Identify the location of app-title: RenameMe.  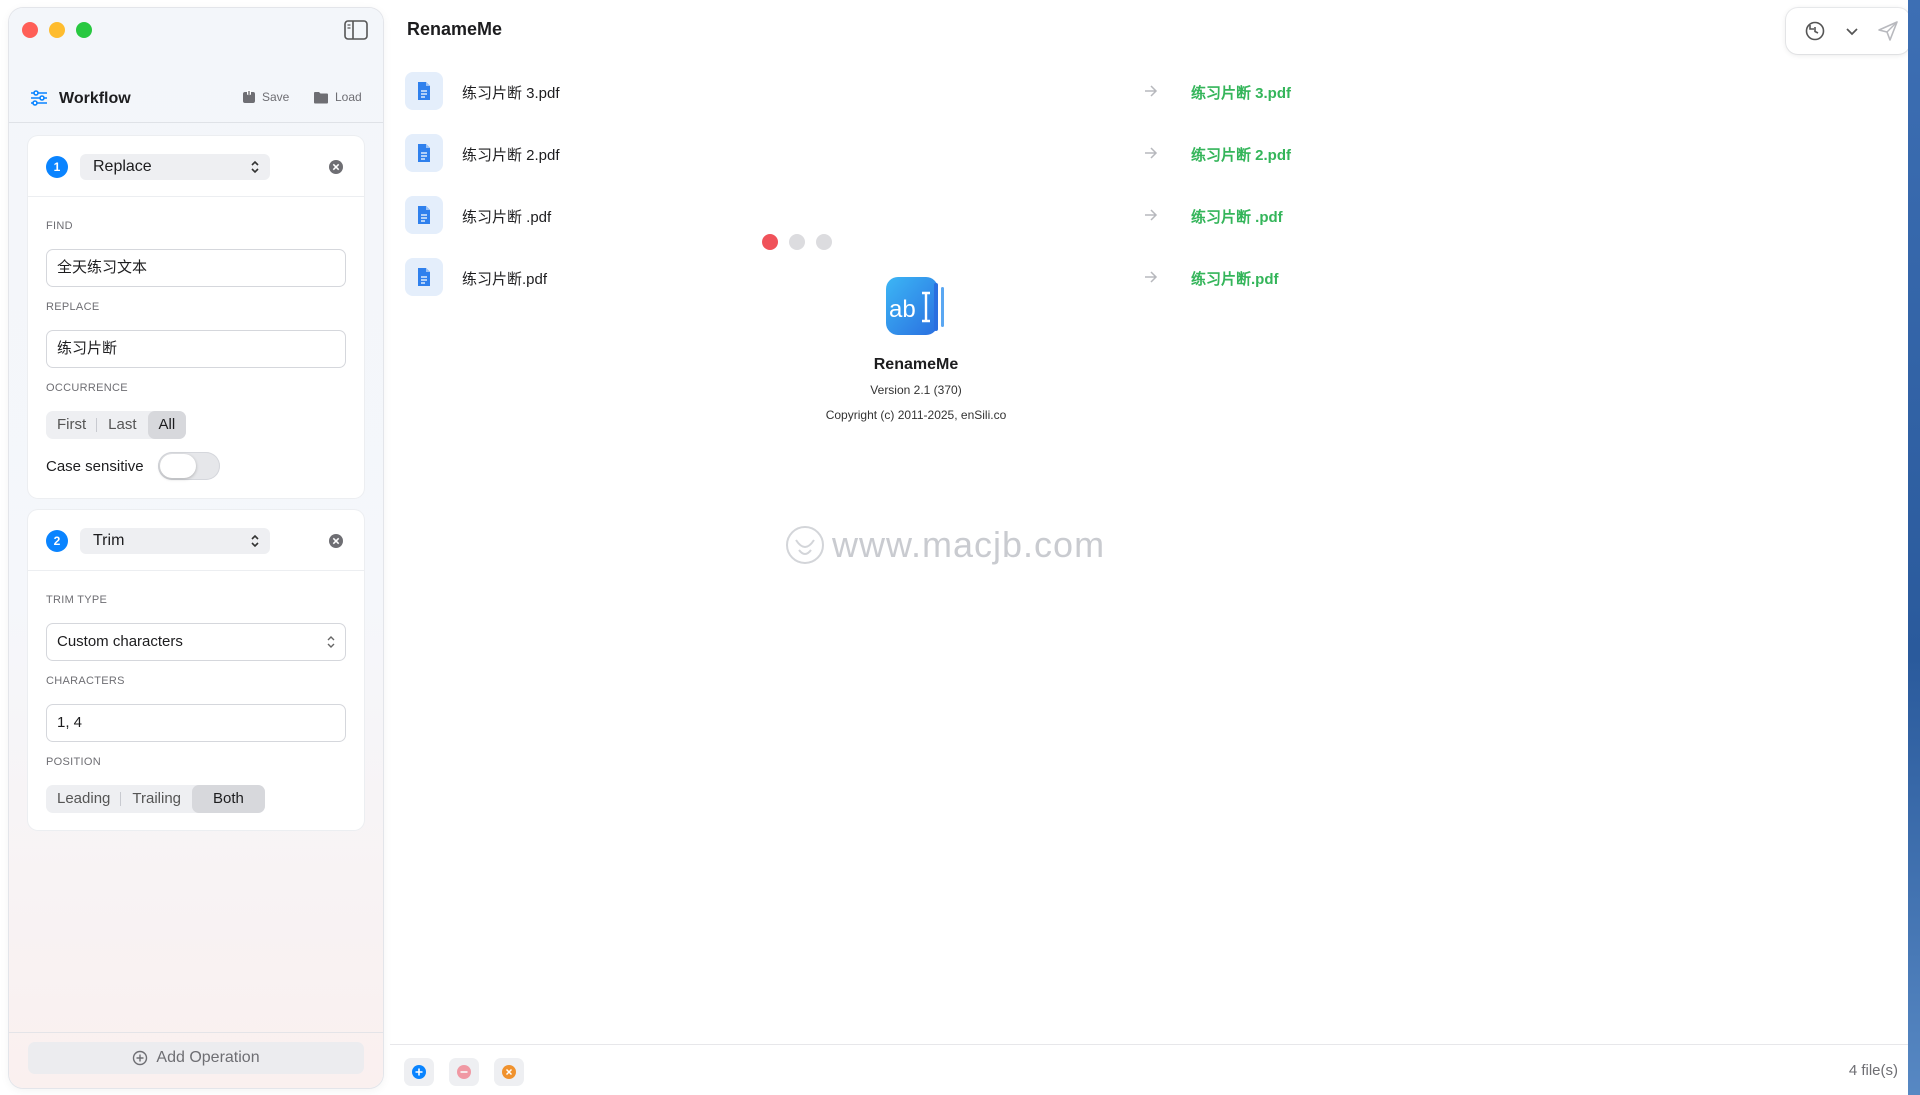
(455, 29).